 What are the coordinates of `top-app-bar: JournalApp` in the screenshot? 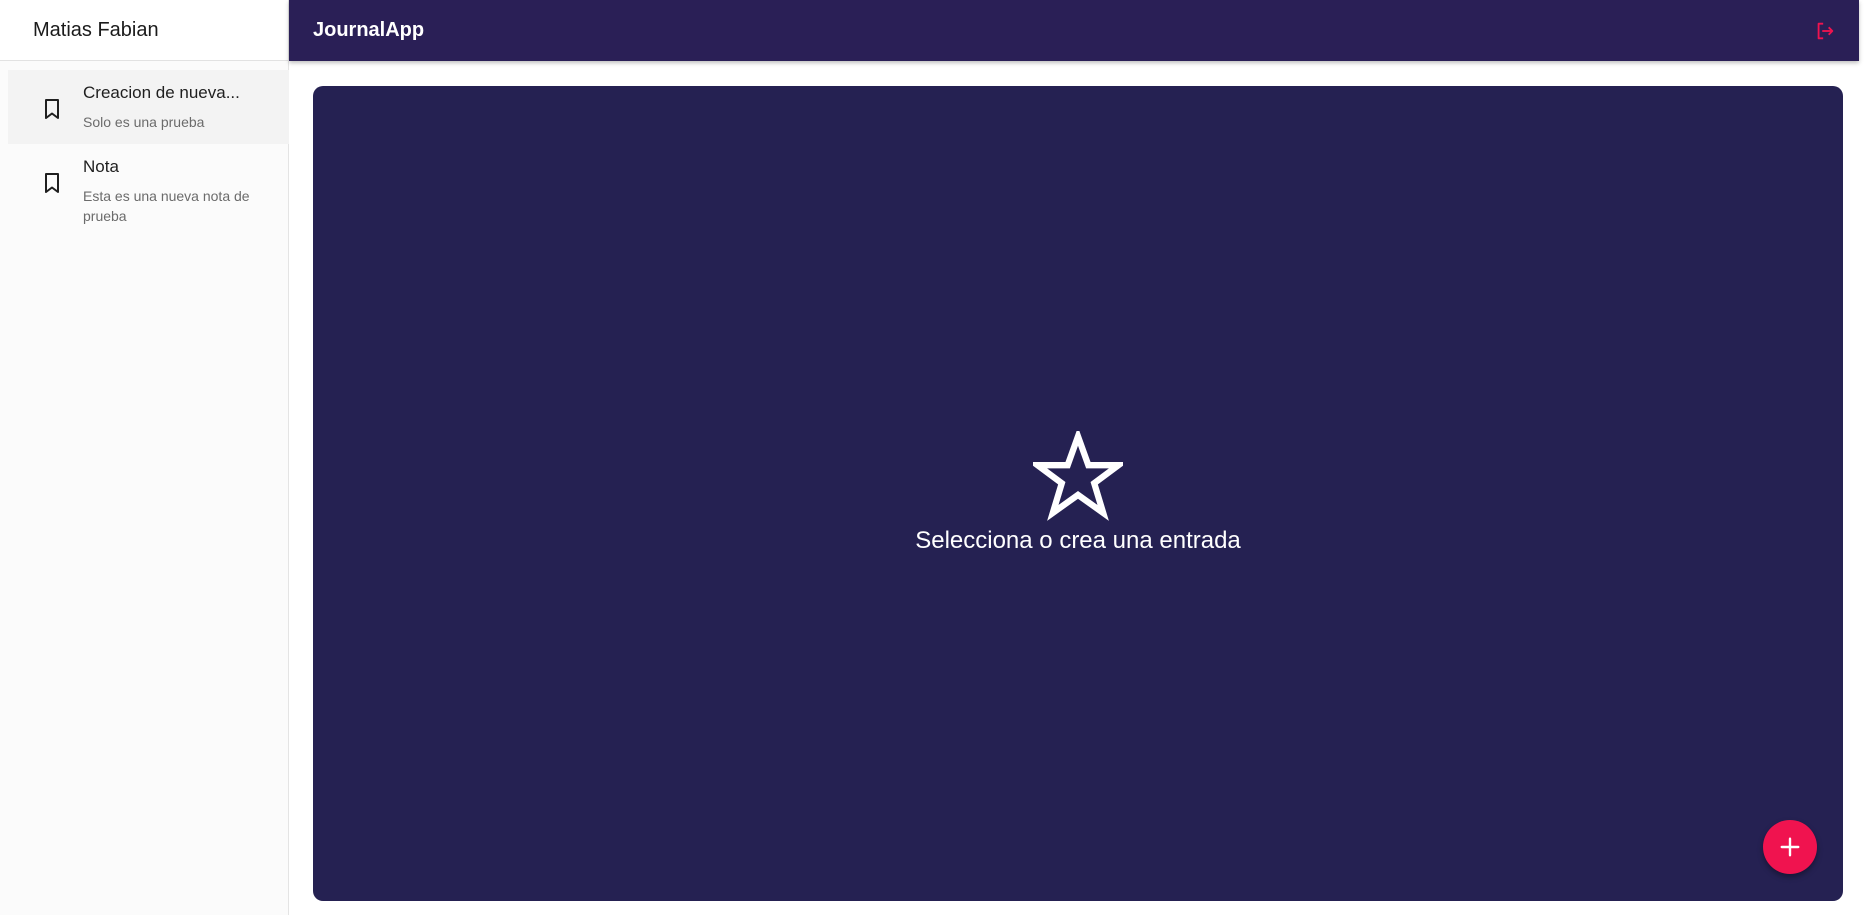 It's located at (1074, 30).